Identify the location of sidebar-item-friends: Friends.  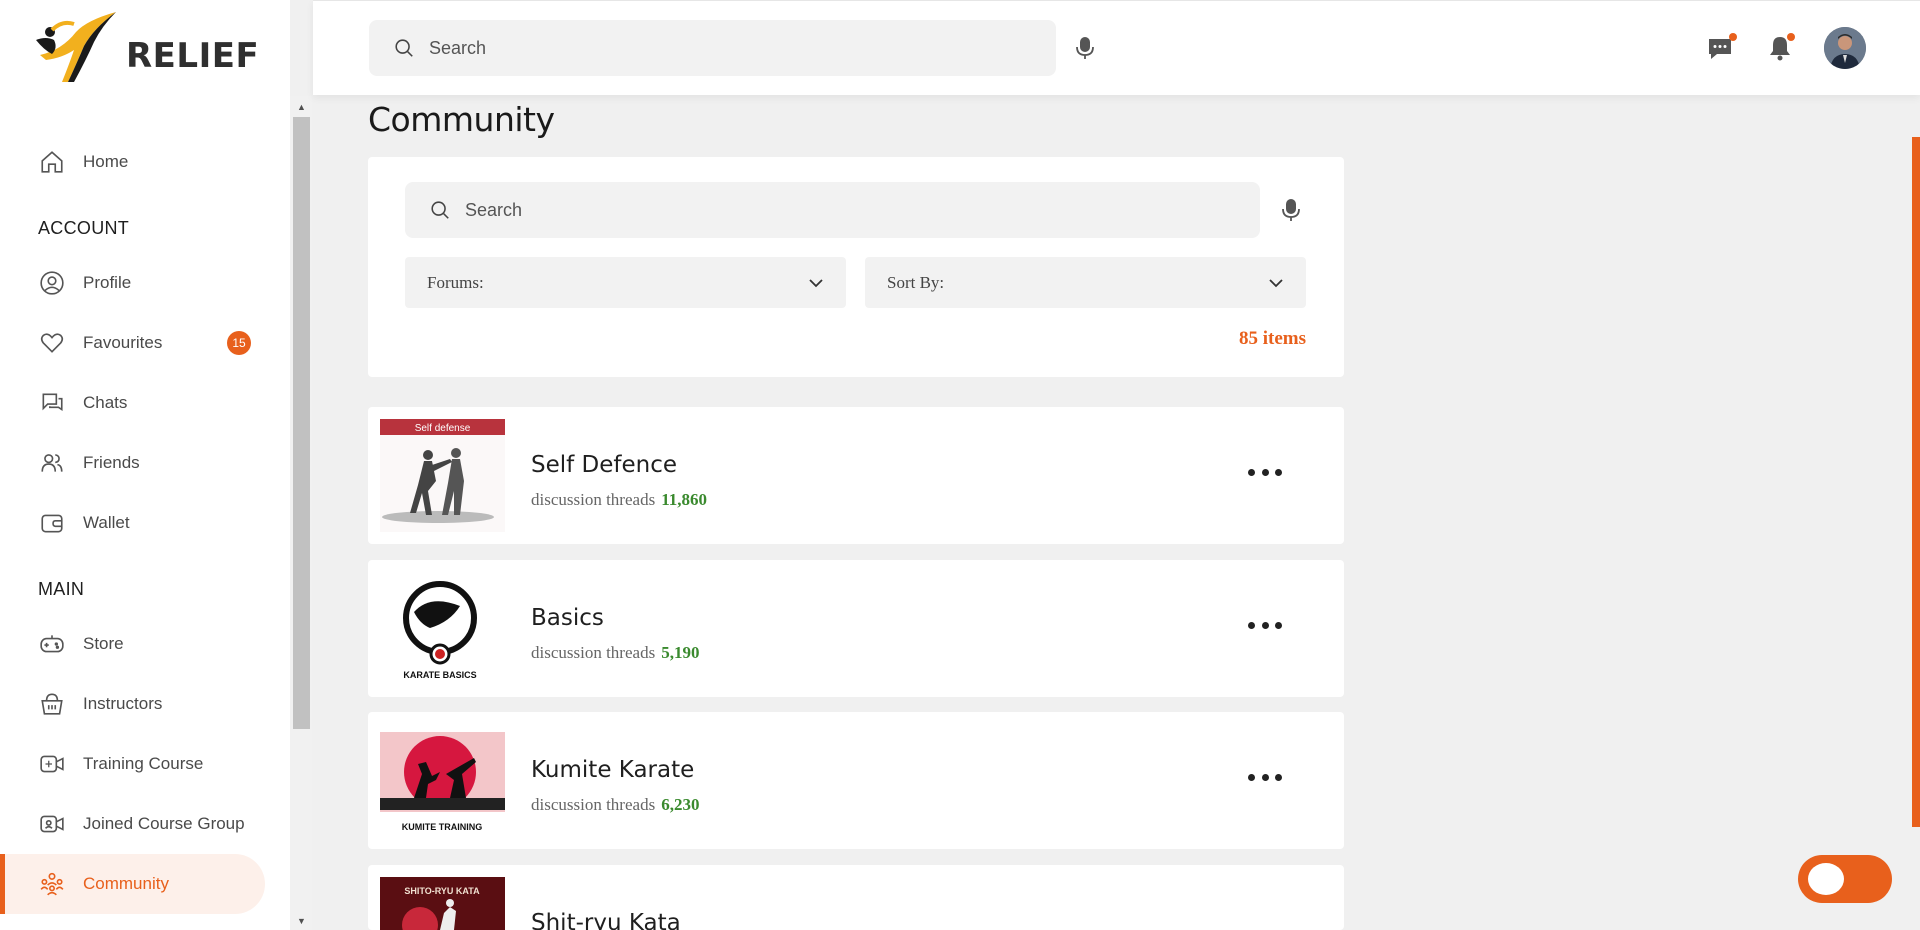
(132, 463).